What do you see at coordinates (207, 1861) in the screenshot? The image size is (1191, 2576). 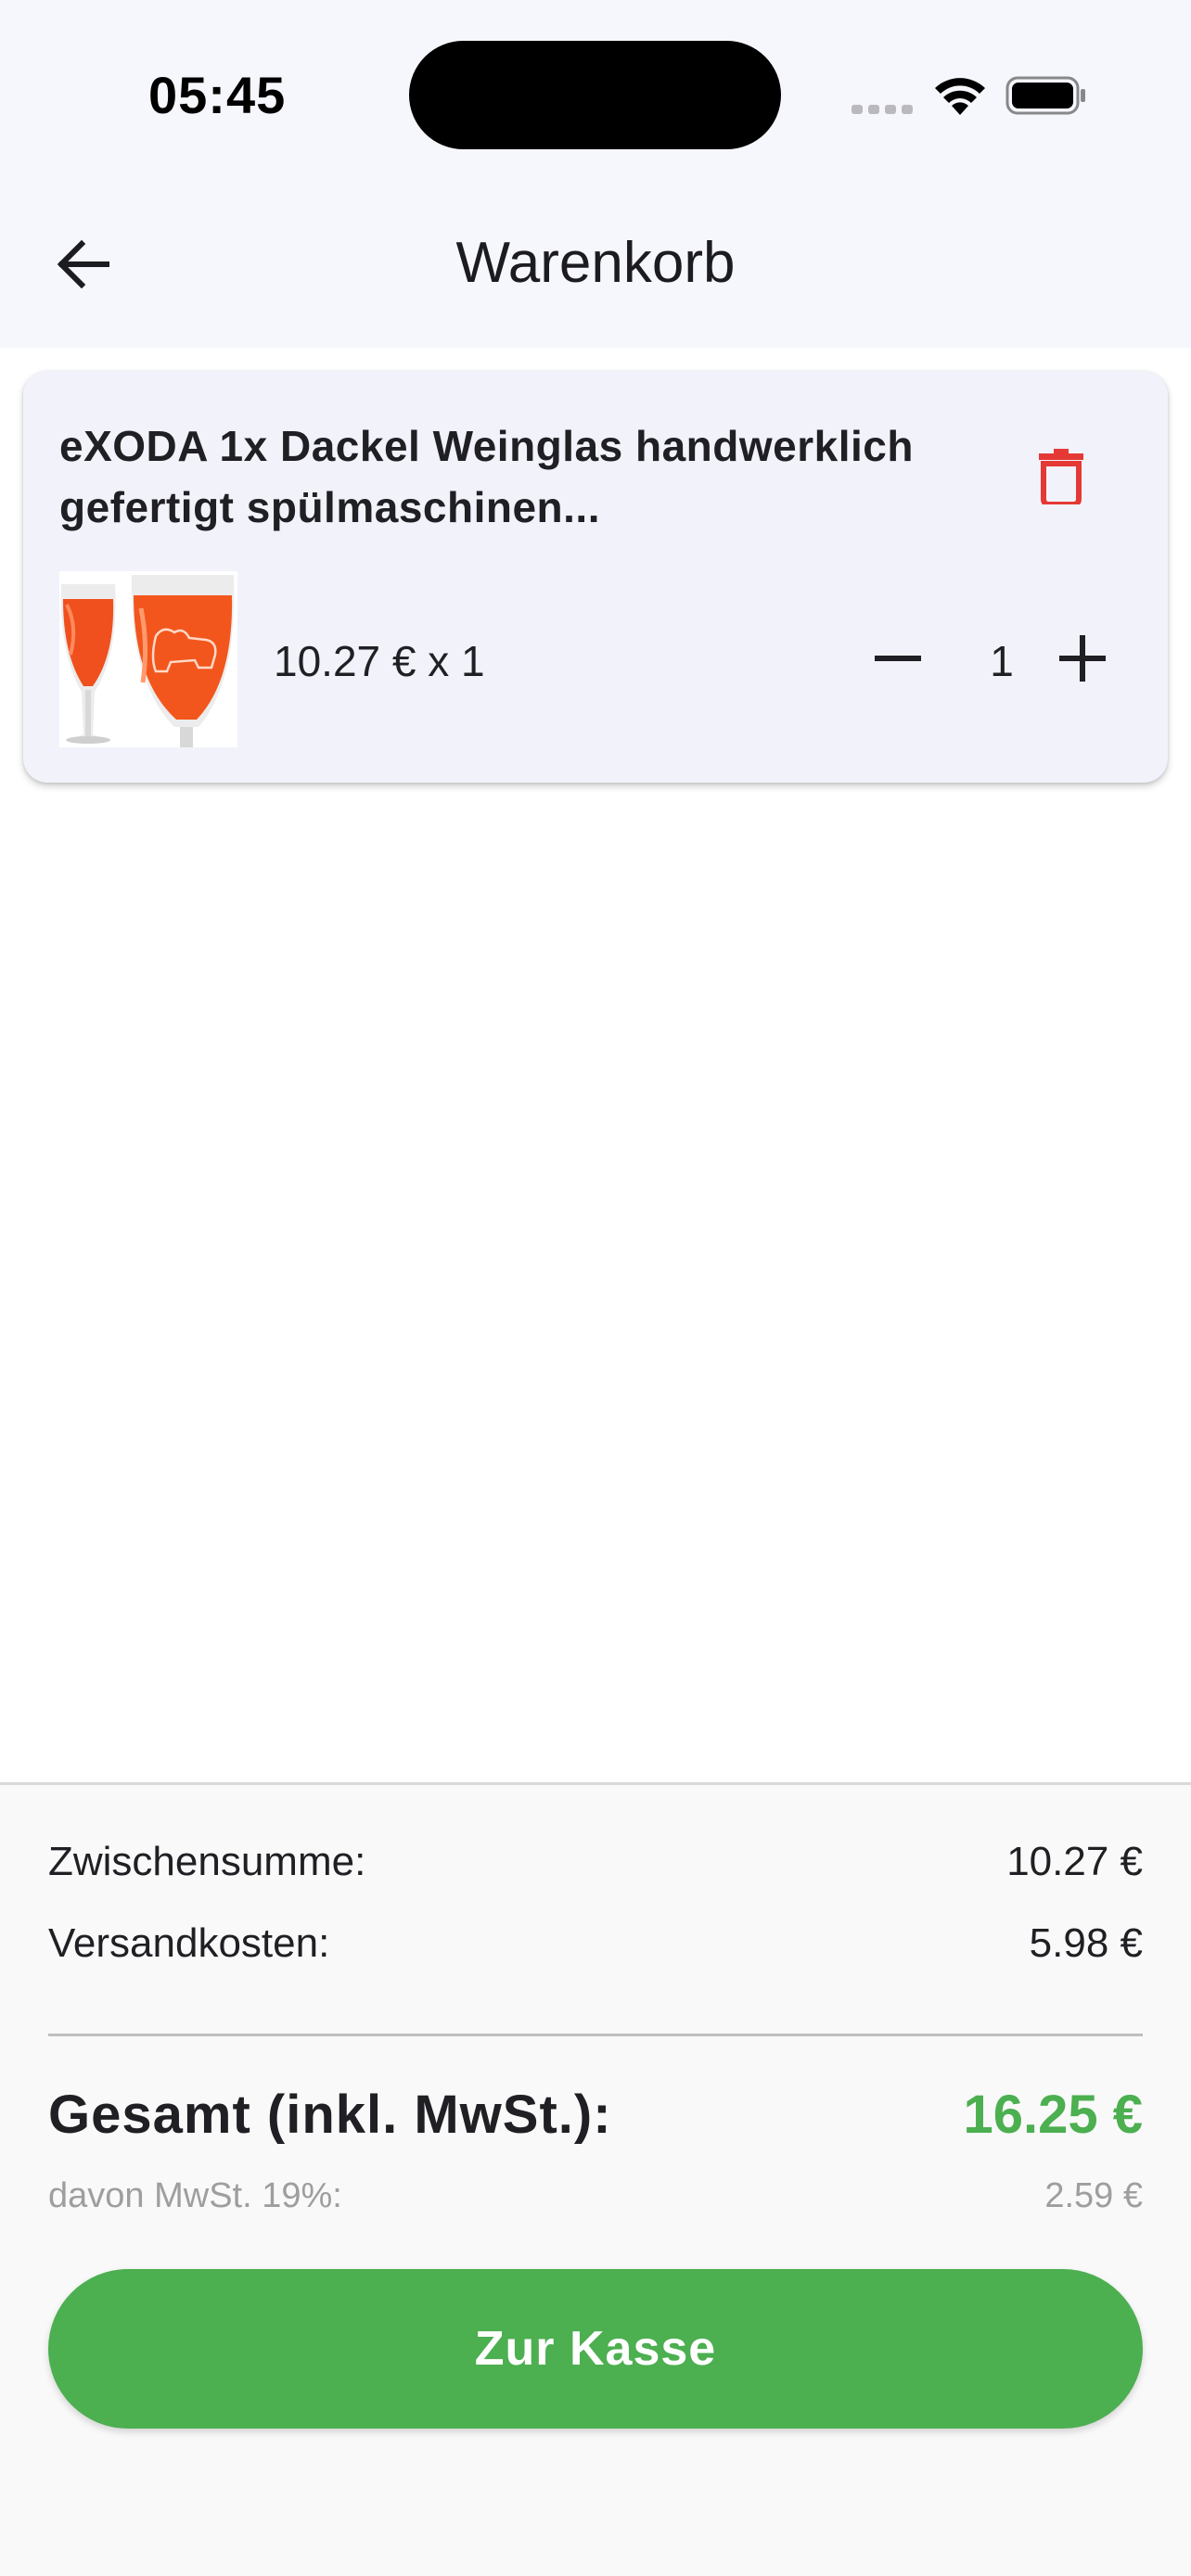 I see `subtotal-label: Zwischensumme:` at bounding box center [207, 1861].